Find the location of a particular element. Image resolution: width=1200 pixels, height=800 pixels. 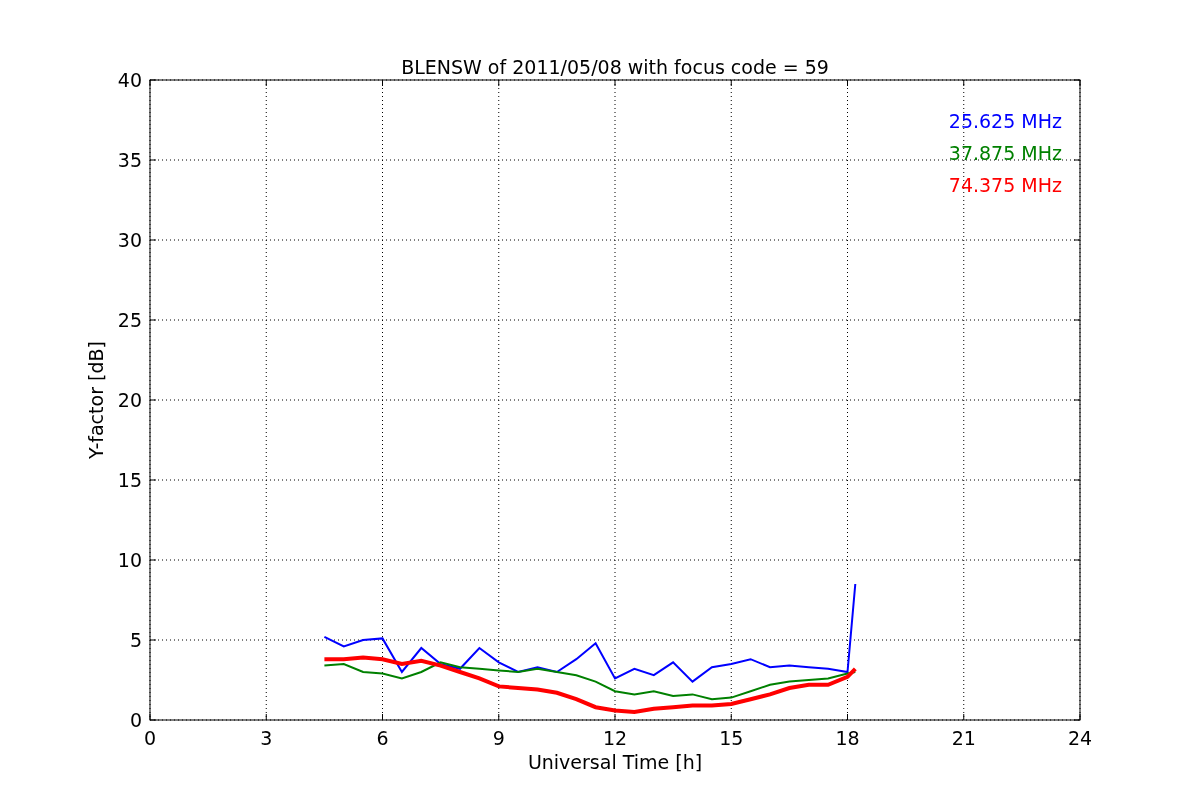

legend-label: 25.625 MHz is located at coordinates (1005, 121).